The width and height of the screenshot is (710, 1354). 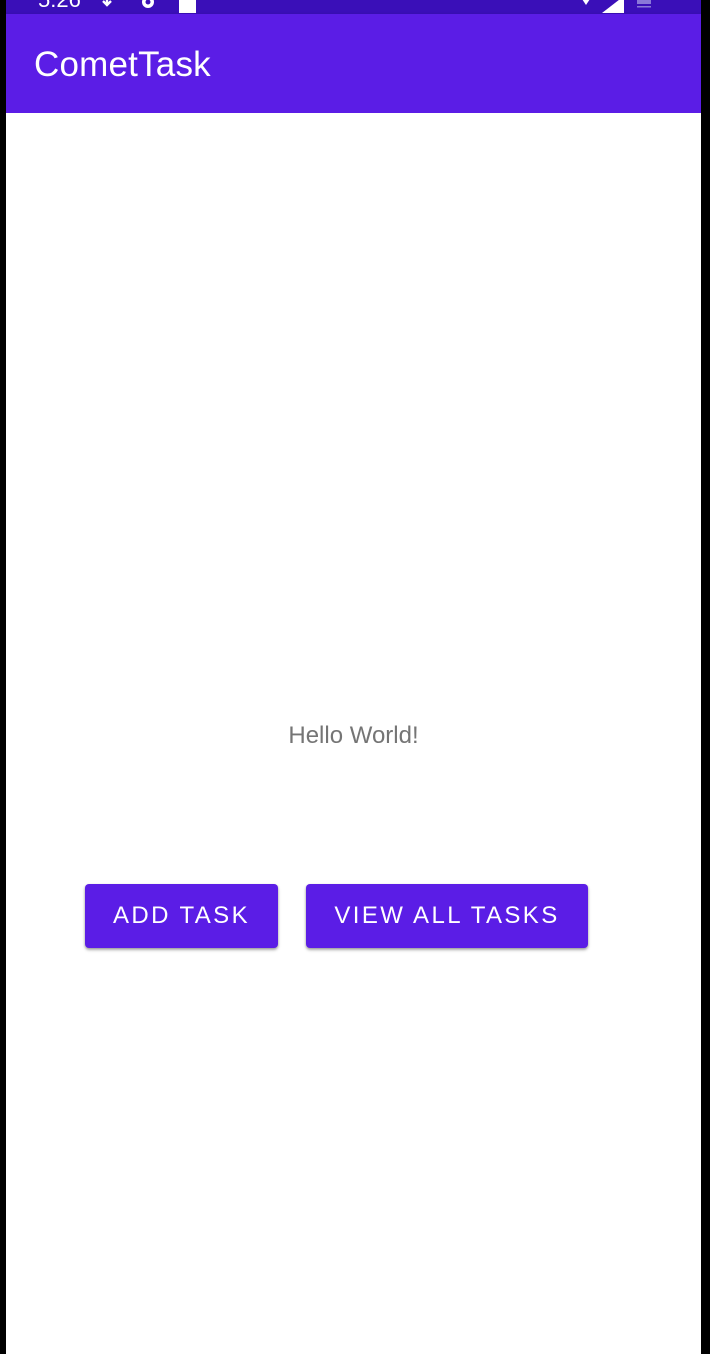 What do you see at coordinates (107, 3) in the screenshot?
I see `download-icon` at bounding box center [107, 3].